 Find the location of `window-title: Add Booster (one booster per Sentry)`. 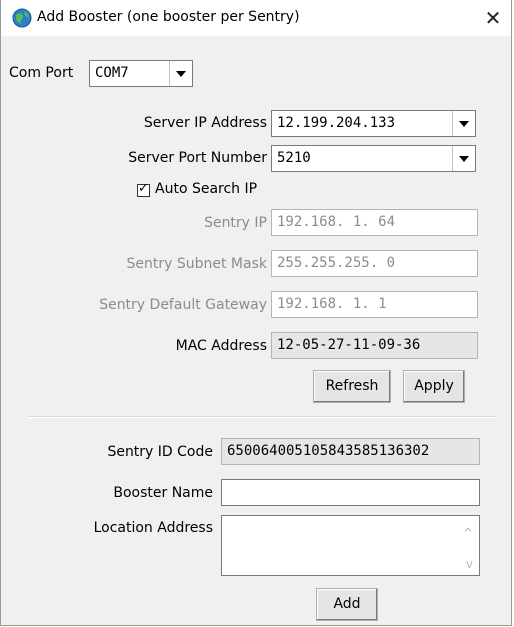

window-title: Add Booster (one booster per Sentry) is located at coordinates (168, 17).